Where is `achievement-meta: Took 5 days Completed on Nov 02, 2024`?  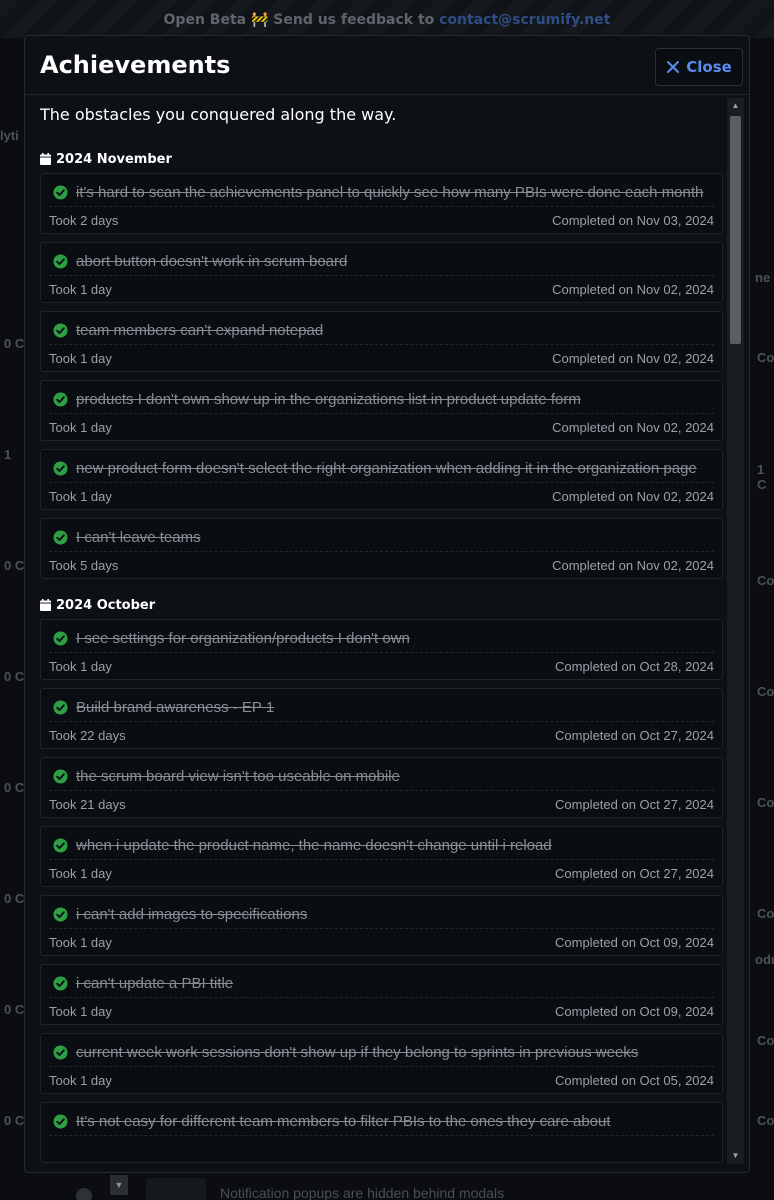 achievement-meta: Took 5 days Completed on Nov 02, 2024 is located at coordinates (381, 565).